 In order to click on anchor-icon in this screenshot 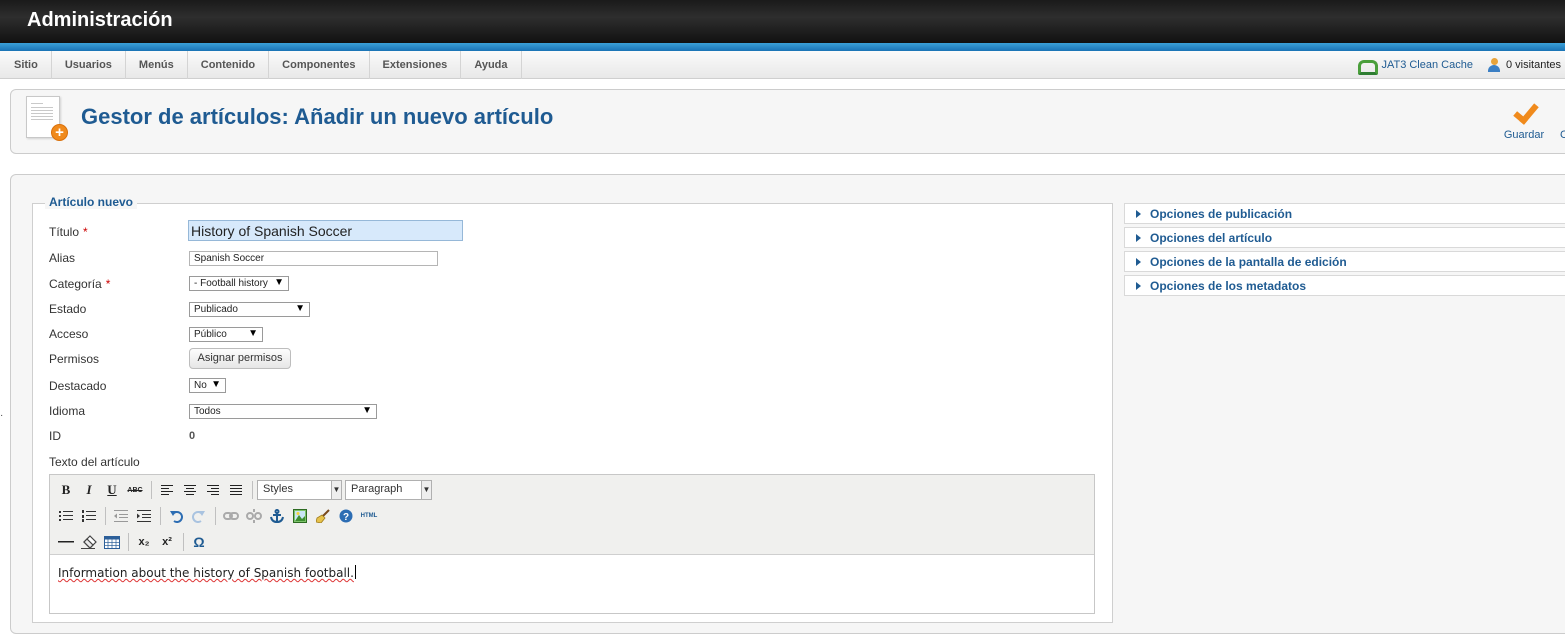, I will do `click(277, 516)`.